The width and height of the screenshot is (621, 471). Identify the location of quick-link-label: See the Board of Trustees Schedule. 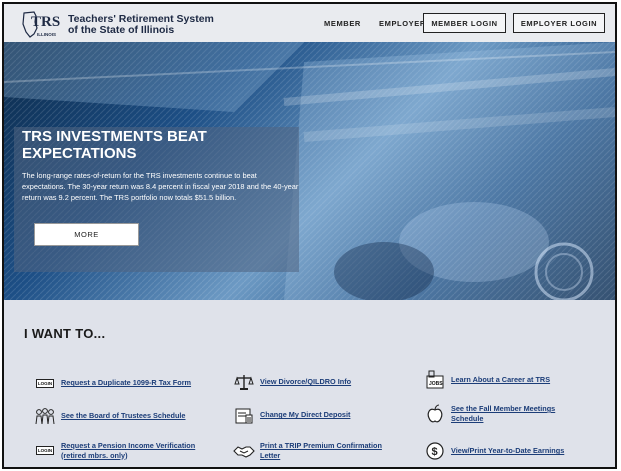
(123, 416).